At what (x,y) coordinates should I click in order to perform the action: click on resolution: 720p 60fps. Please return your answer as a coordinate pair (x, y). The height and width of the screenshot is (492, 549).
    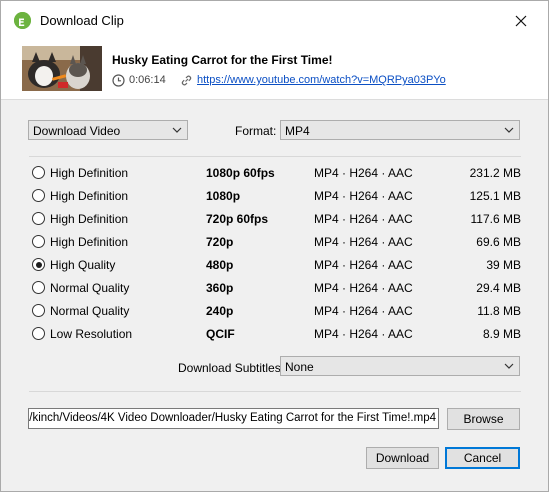
    Looking at the image, I should click on (237, 219).